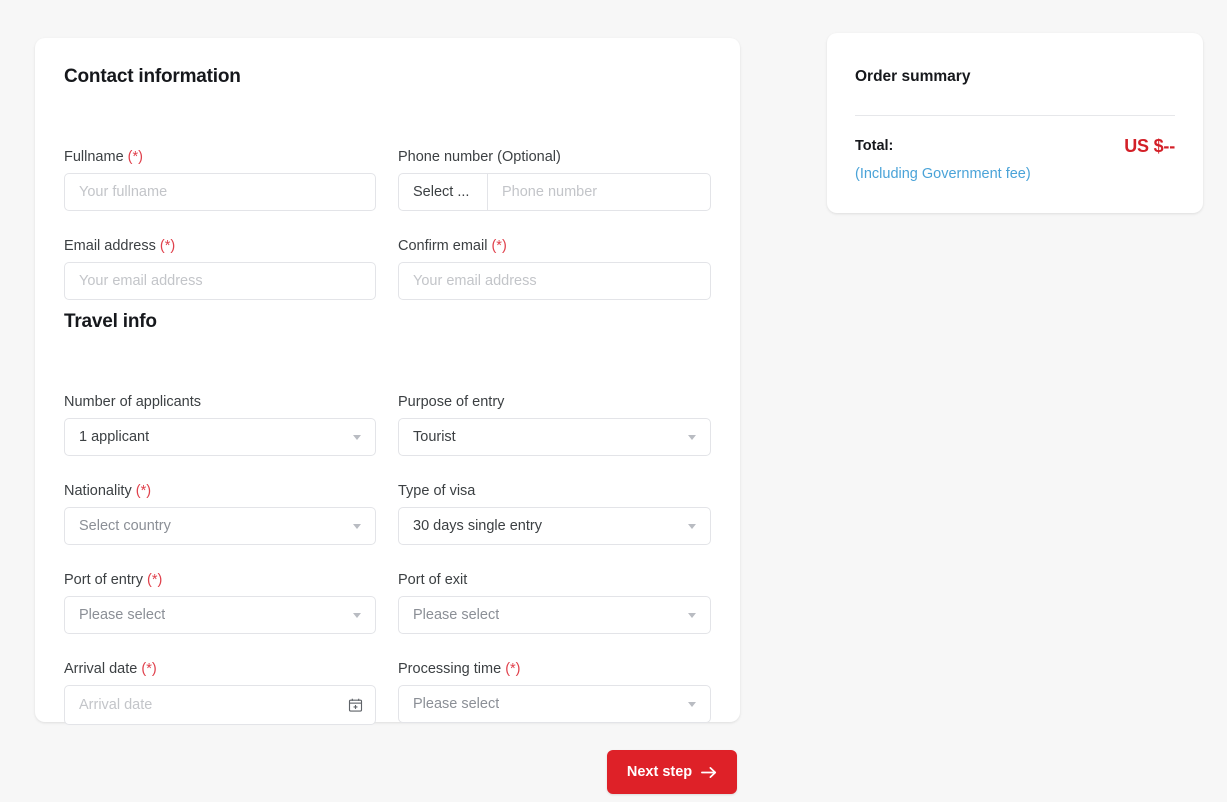  I want to click on arrival-date-label-text: Arrival date, so click(101, 669).